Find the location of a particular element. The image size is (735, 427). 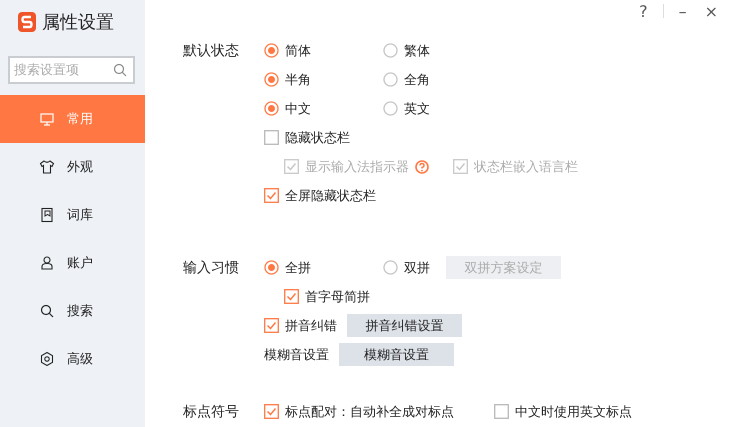

checkbox-label: 首字母简拼 is located at coordinates (337, 297).